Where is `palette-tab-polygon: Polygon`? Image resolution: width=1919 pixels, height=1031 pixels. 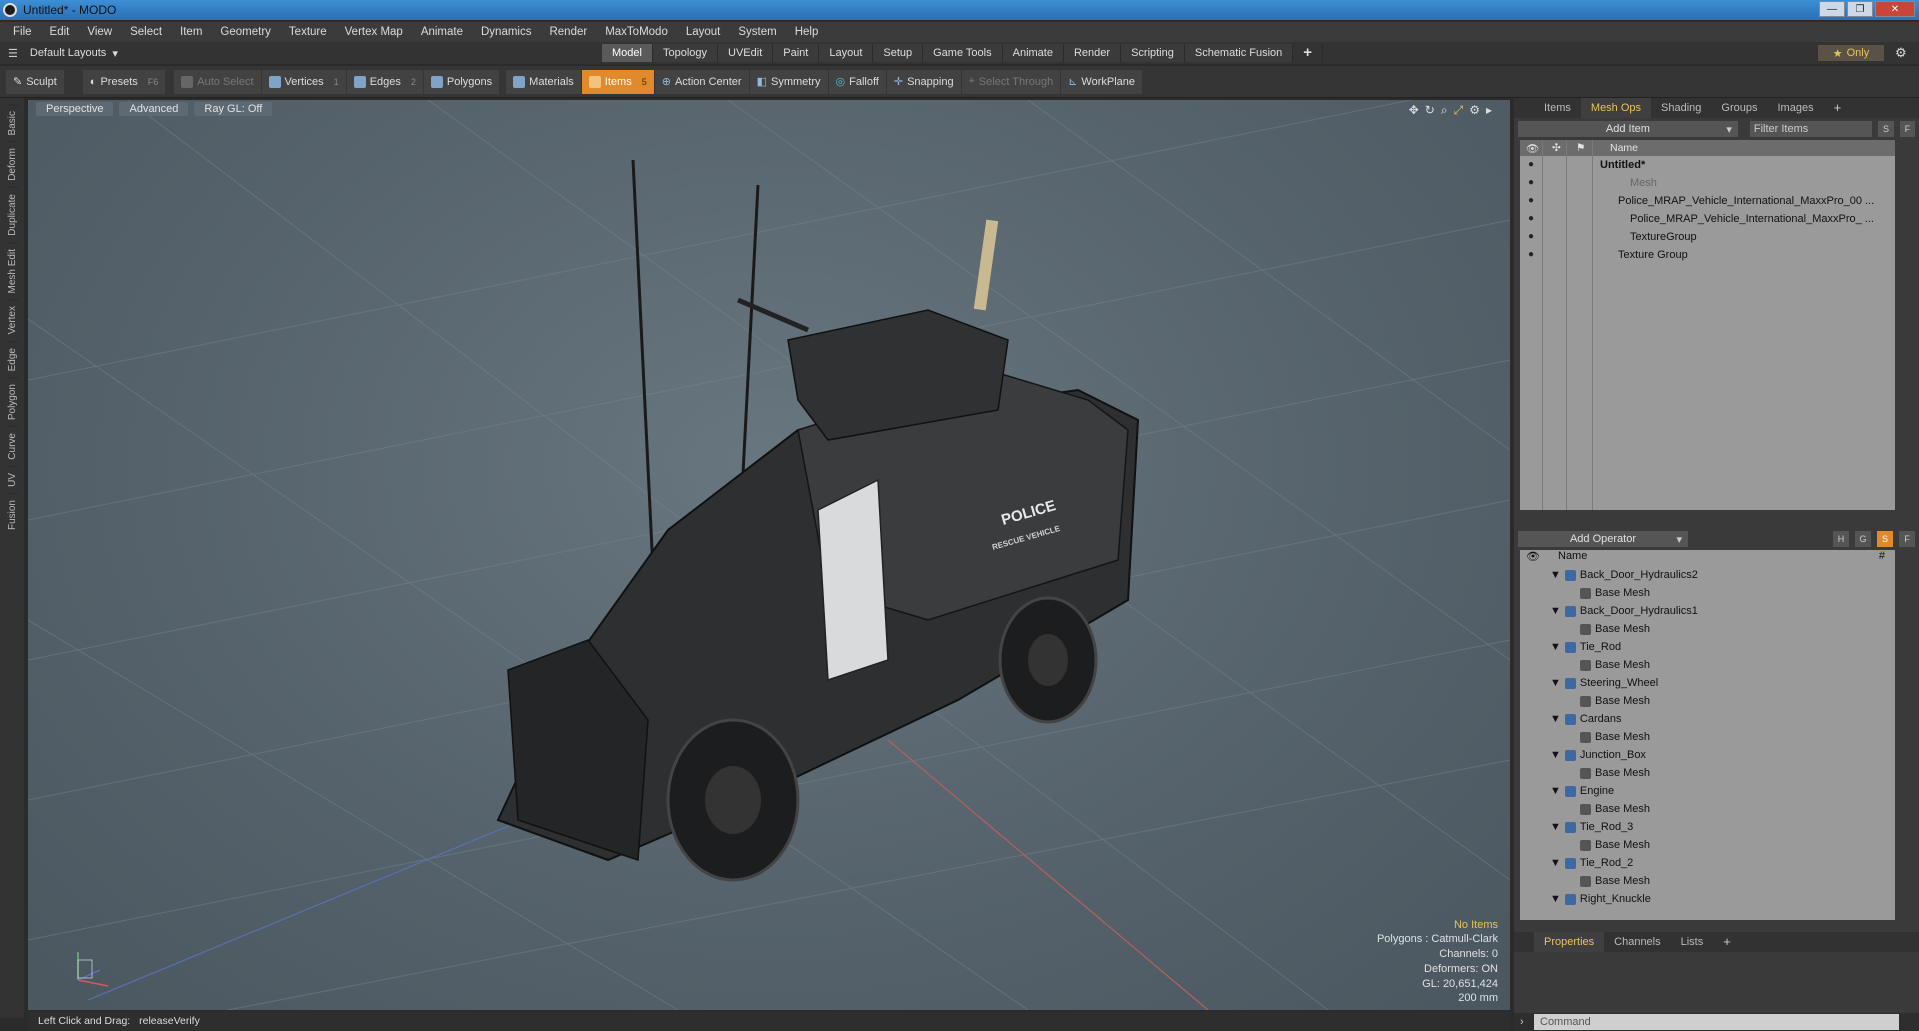
palette-tab-polygon: Polygon is located at coordinates (12, 402).